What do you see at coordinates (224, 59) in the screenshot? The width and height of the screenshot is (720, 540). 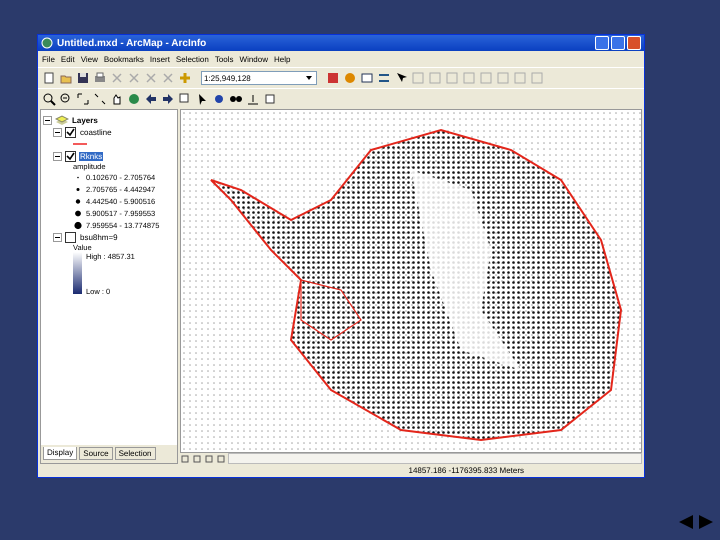 I see `menu-item: Tools` at bounding box center [224, 59].